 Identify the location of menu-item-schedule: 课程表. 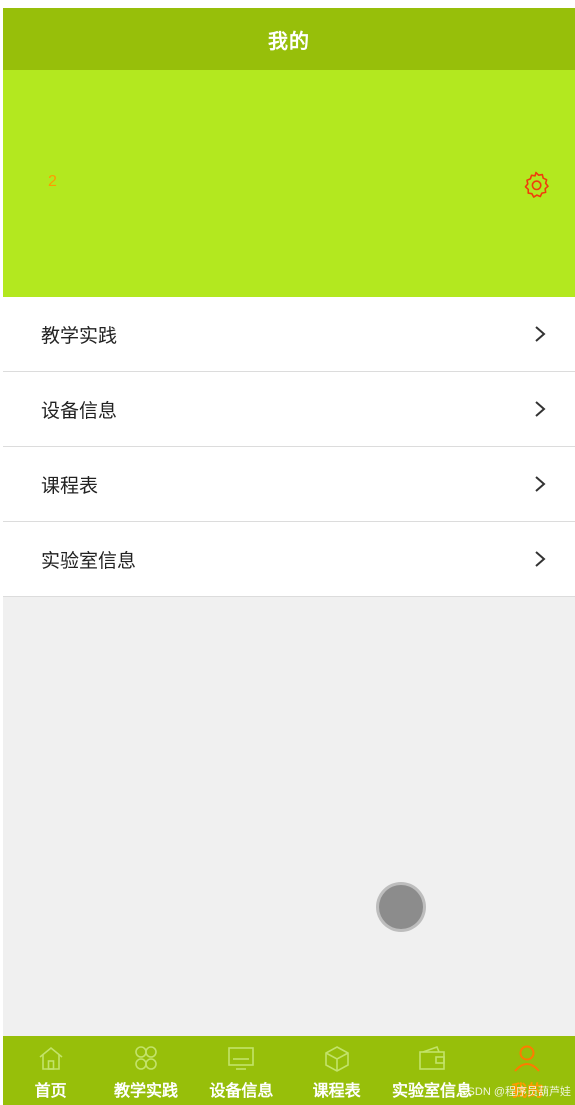
(289, 484).